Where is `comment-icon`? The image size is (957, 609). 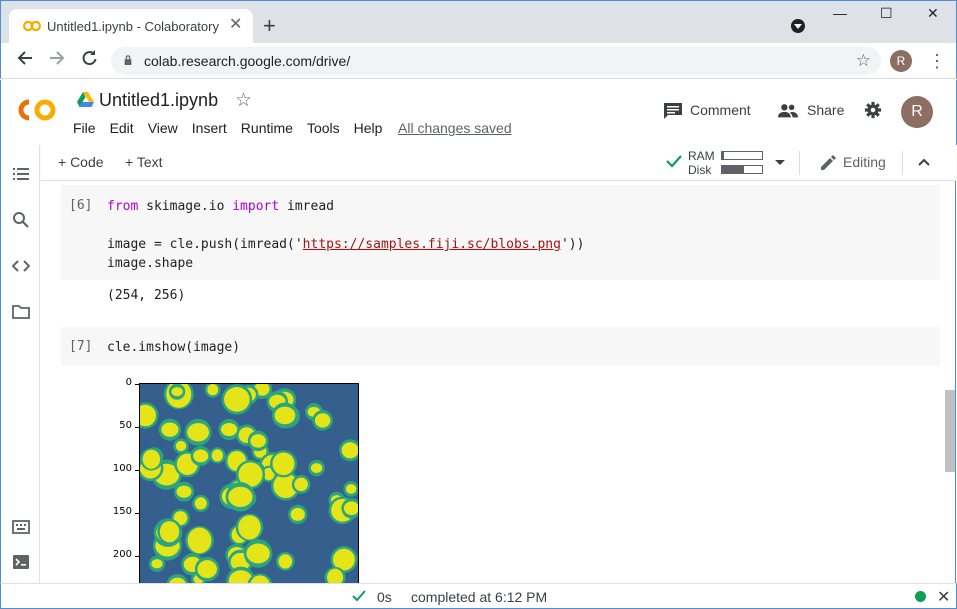
comment-icon is located at coordinates (673, 111).